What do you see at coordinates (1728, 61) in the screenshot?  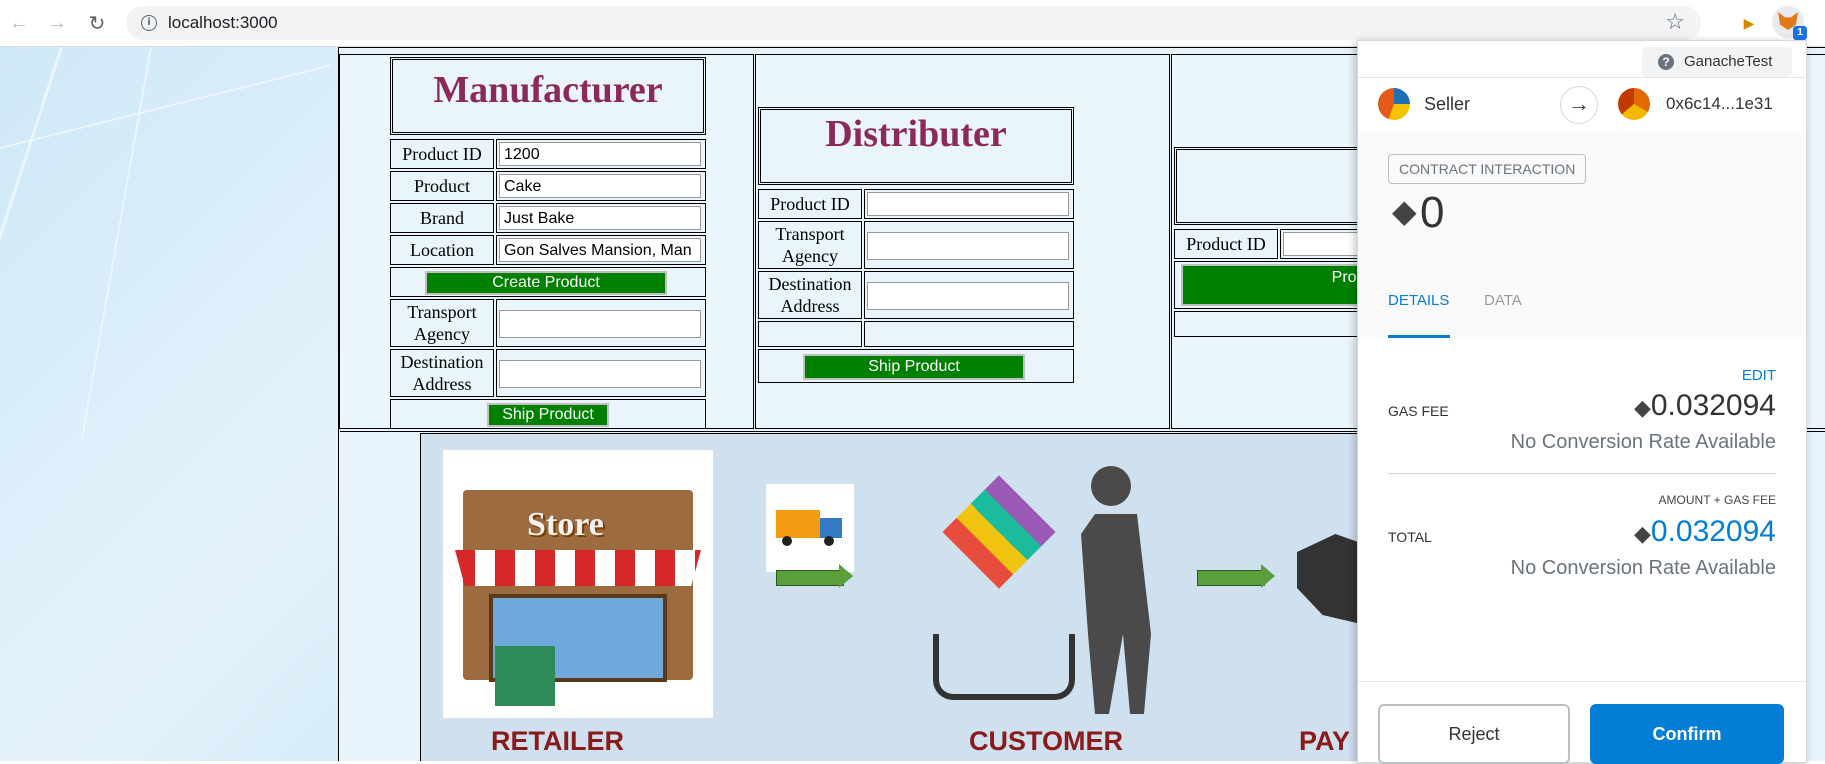 I see `network-name: GanacheTest` at bounding box center [1728, 61].